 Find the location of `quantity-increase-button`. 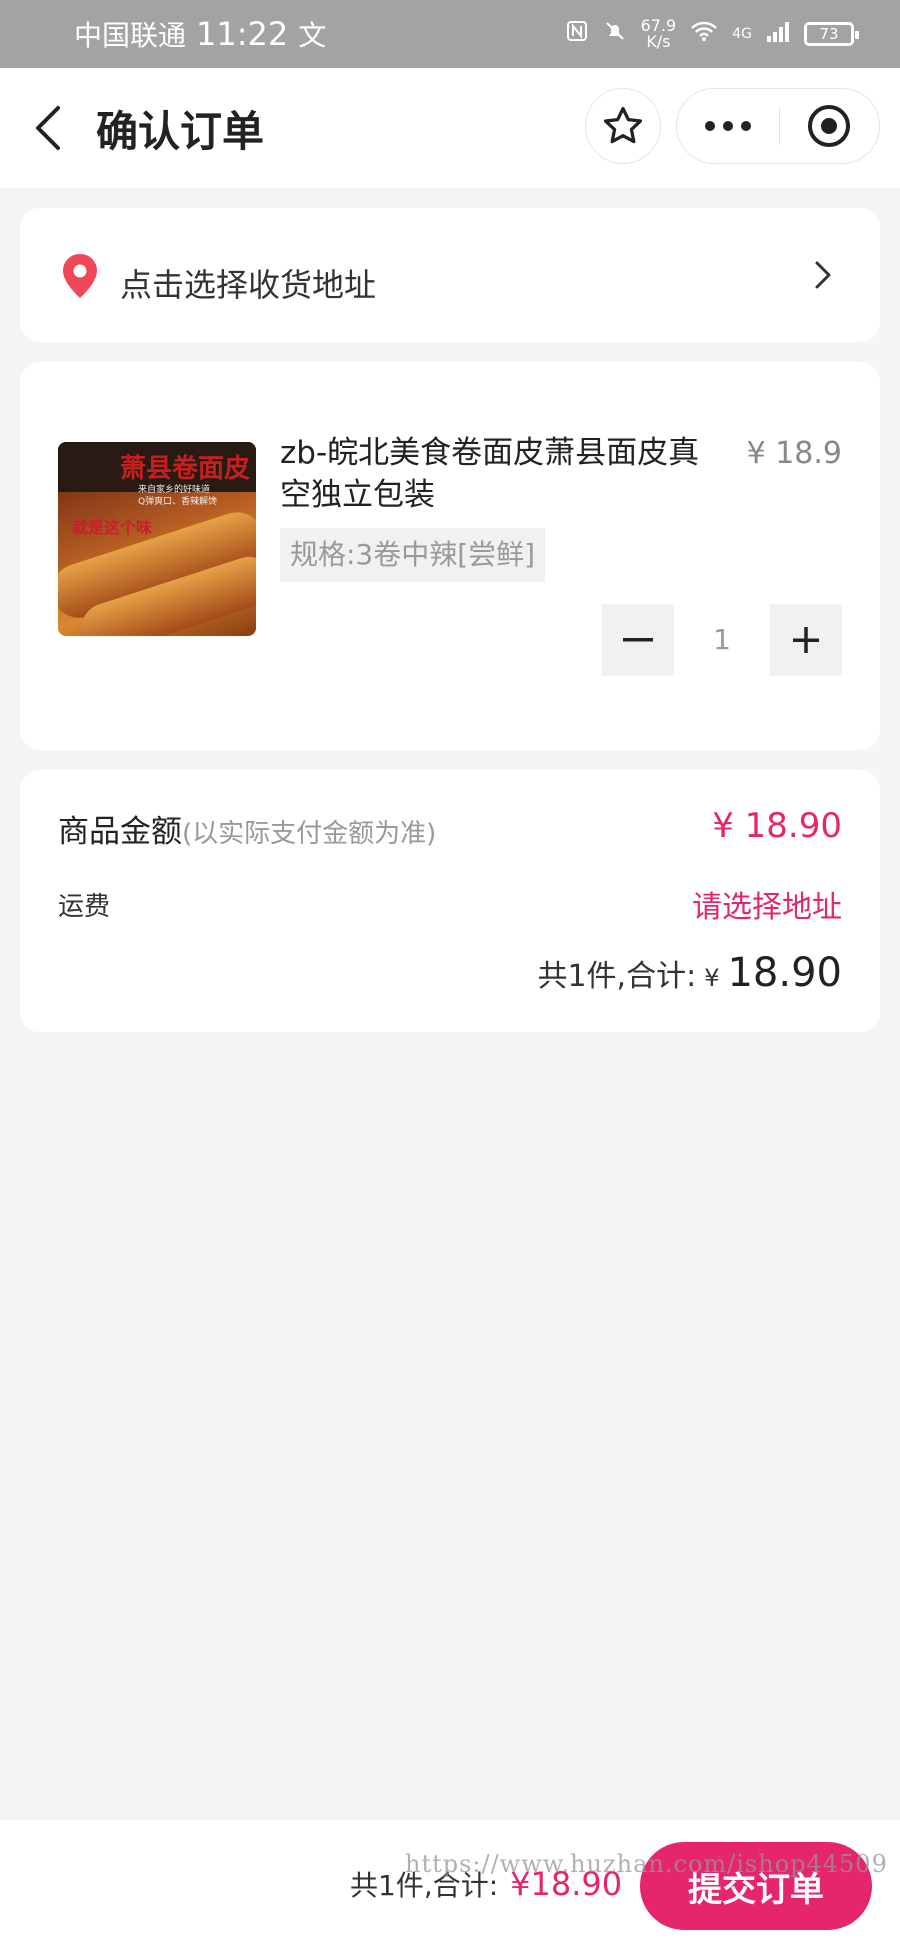

quantity-increase-button is located at coordinates (806, 640).